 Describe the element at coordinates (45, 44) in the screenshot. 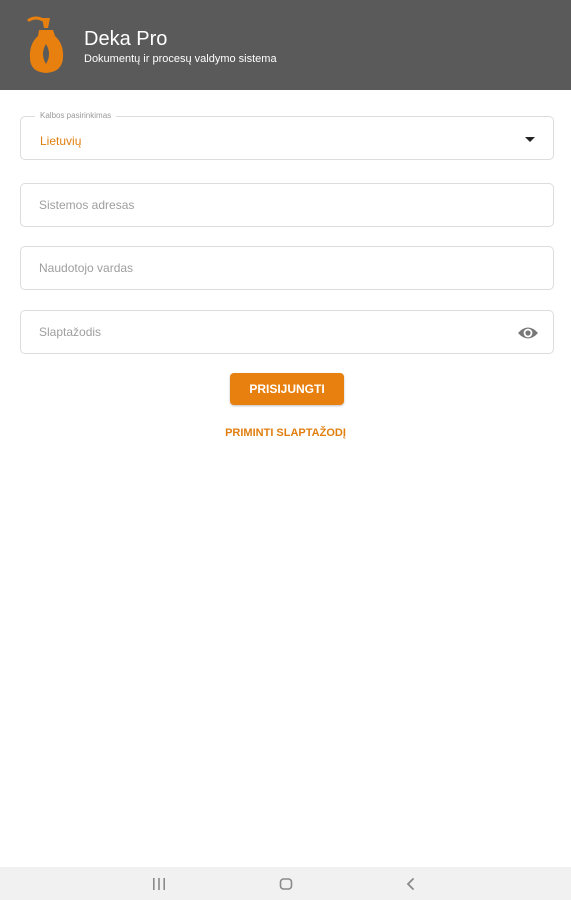

I see `bottle-logo-icon` at that location.